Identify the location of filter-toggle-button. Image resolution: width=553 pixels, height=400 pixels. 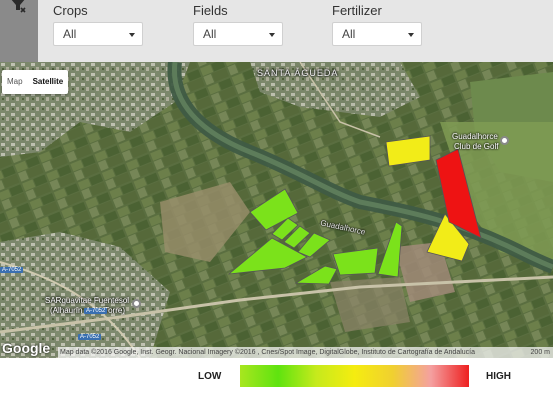
(19, 31).